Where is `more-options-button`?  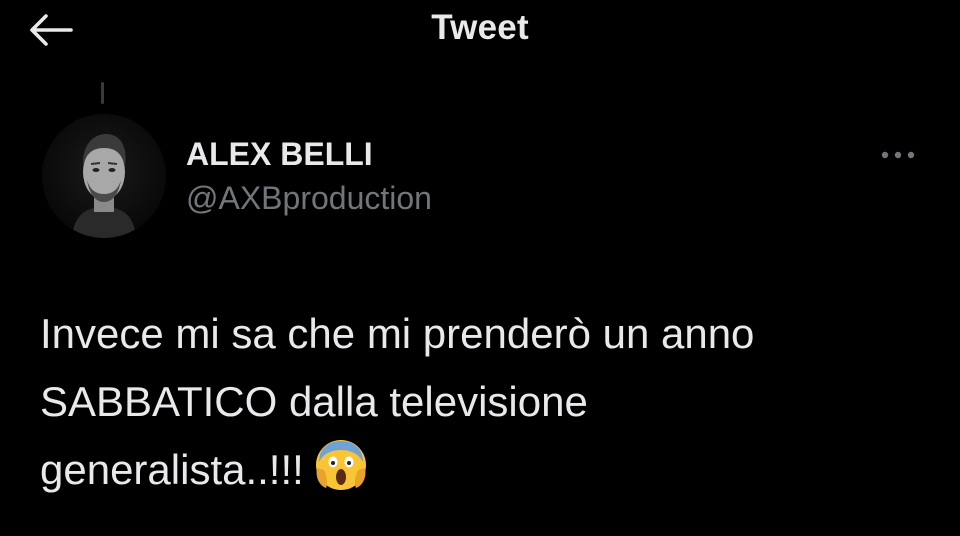 more-options-button is located at coordinates (898, 155).